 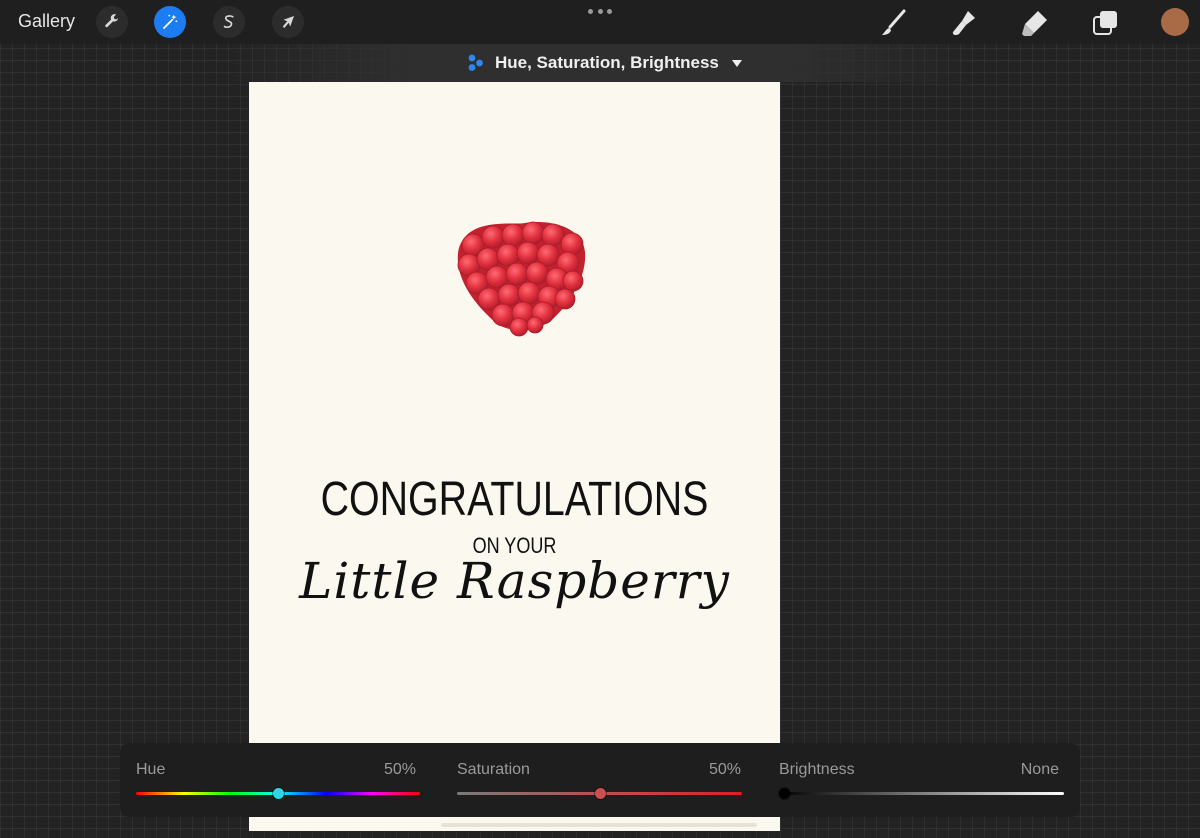 I want to click on saturation-value: 50%, so click(x=724, y=769).